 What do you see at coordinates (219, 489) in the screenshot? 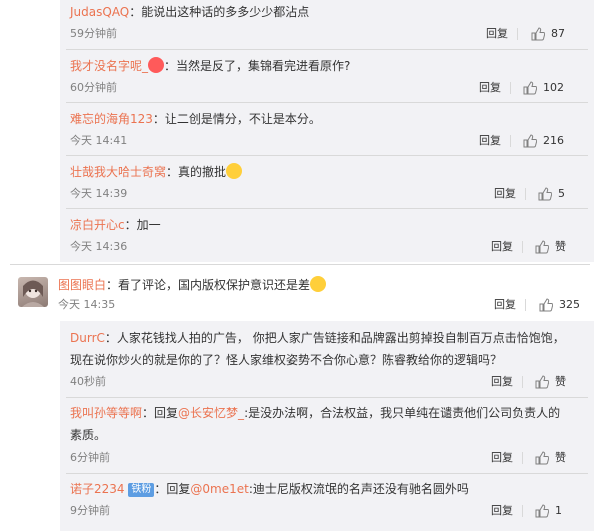
I see `mention-link: @0me1et` at bounding box center [219, 489].